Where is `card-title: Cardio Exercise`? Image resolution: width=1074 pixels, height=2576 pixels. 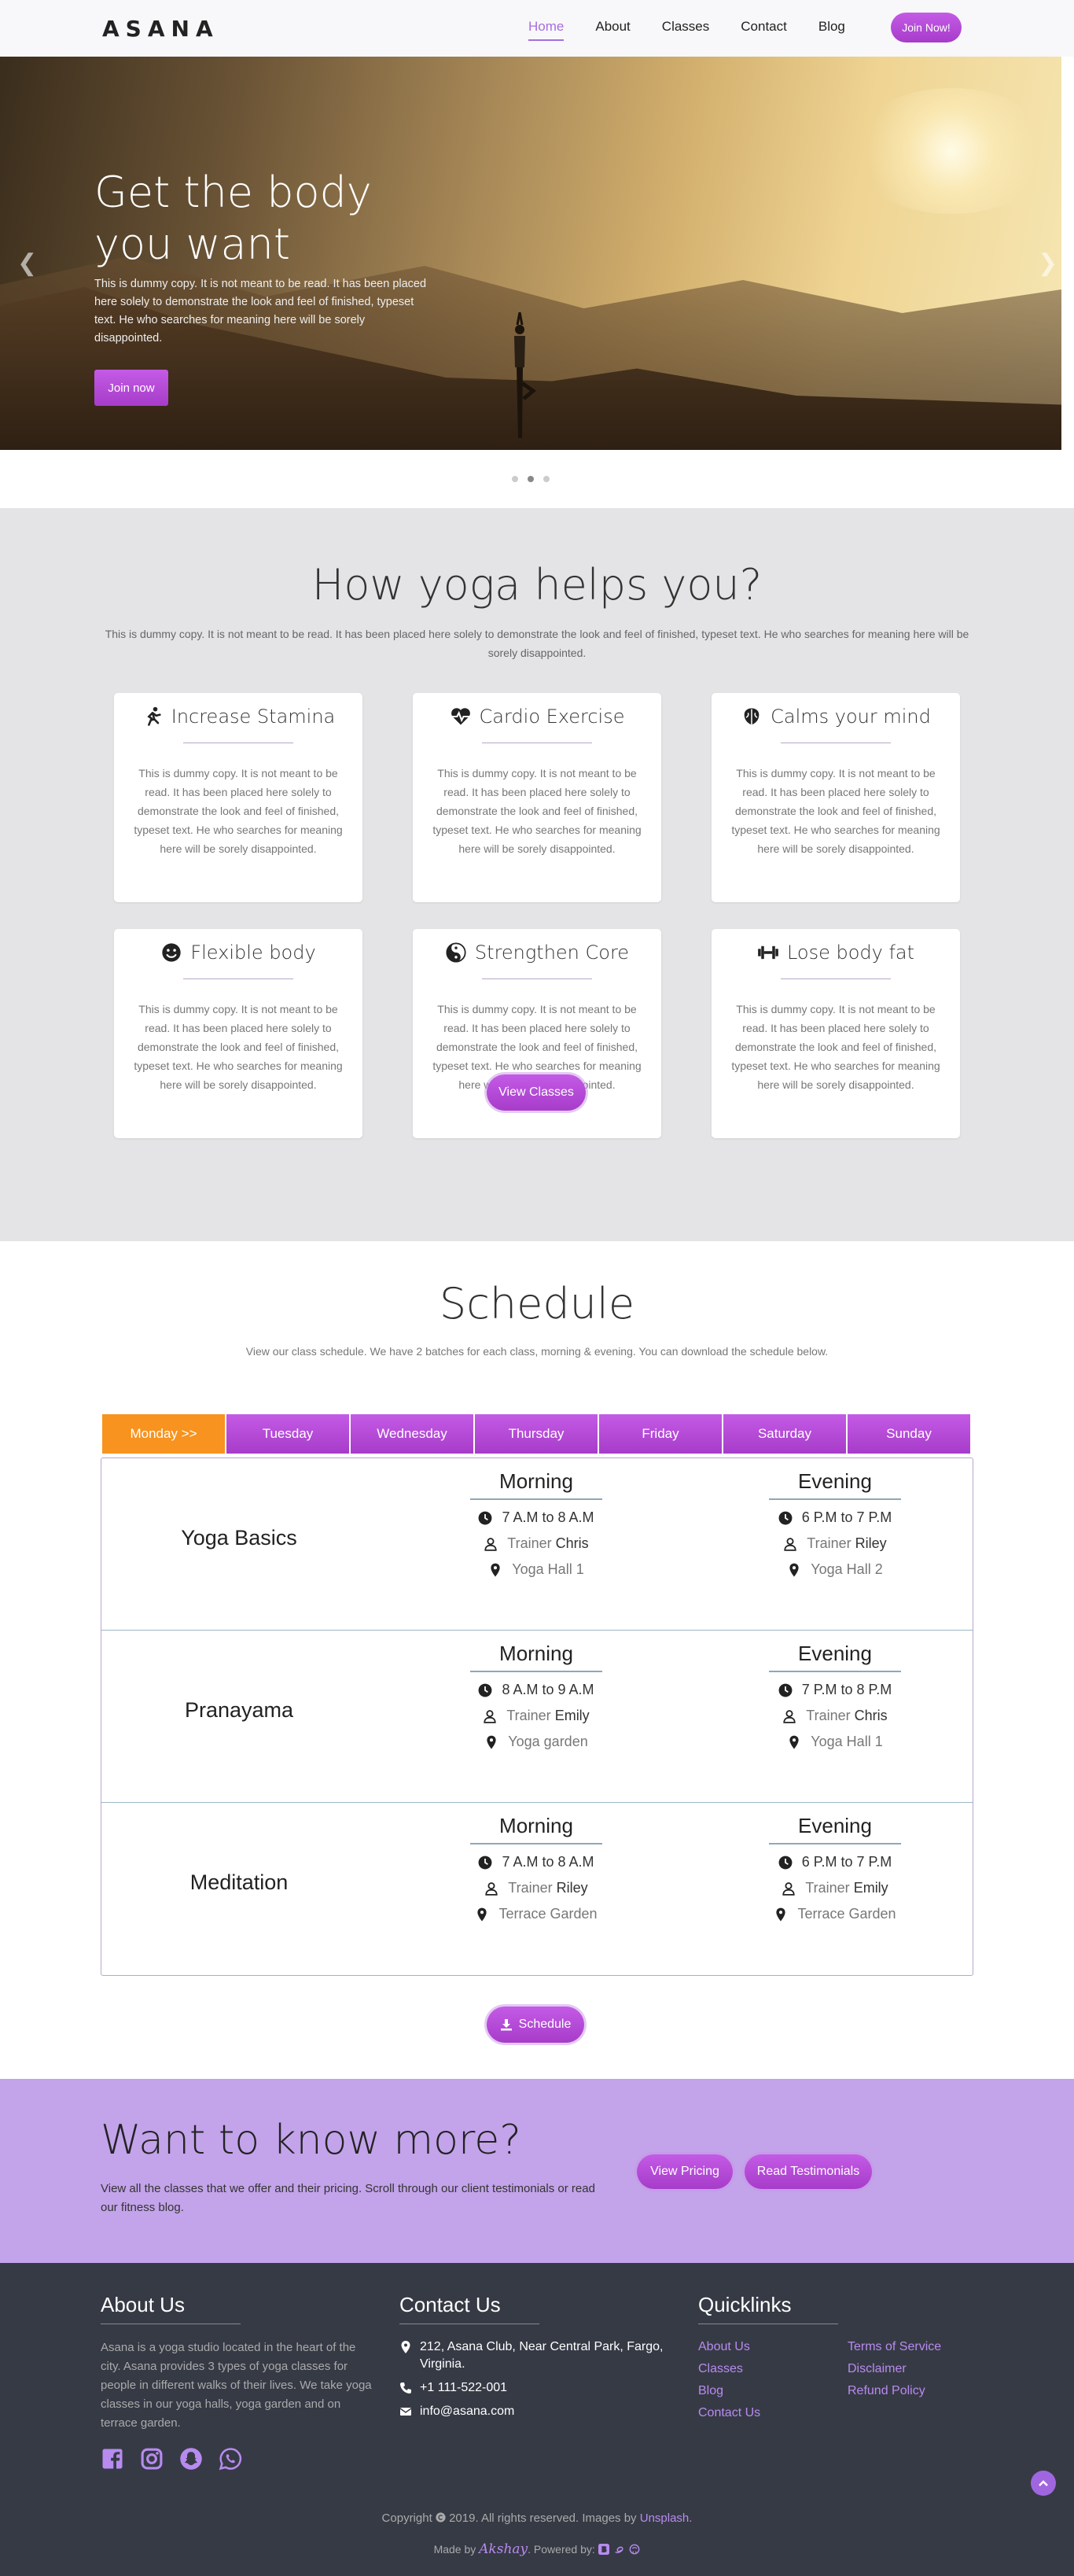
card-title: Cardio Exercise is located at coordinates (552, 717).